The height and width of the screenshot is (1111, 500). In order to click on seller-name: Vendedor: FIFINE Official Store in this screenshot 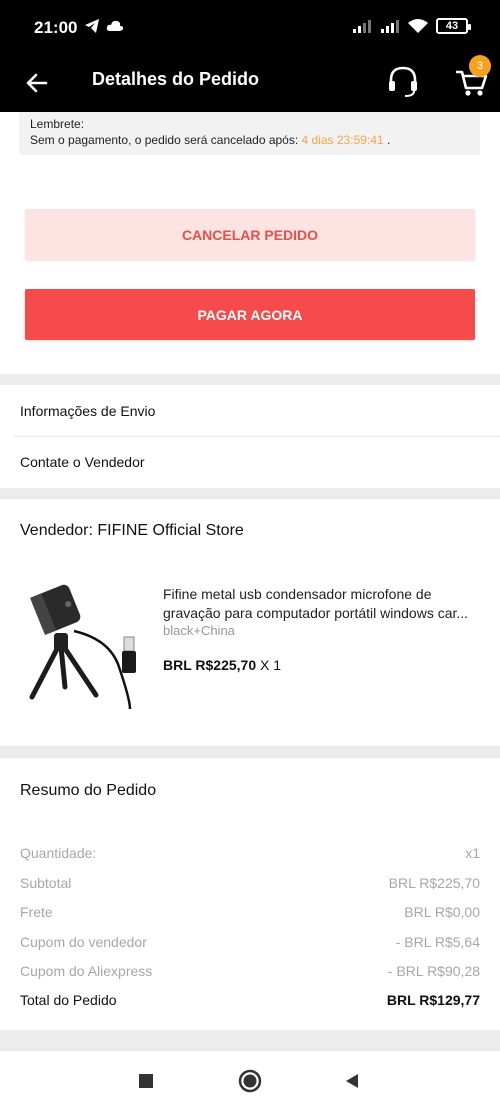, I will do `click(132, 531)`.